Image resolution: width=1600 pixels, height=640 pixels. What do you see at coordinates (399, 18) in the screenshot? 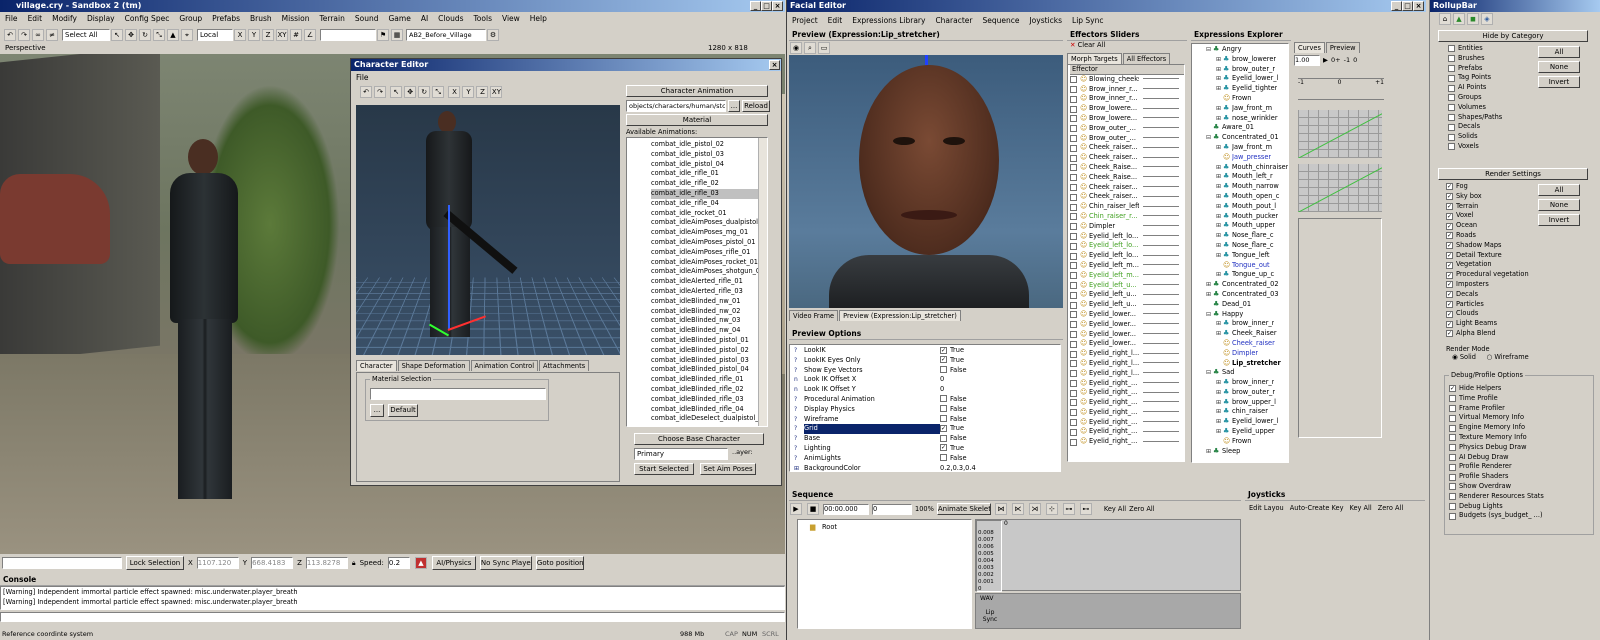
I see `menu-game: Game` at bounding box center [399, 18].